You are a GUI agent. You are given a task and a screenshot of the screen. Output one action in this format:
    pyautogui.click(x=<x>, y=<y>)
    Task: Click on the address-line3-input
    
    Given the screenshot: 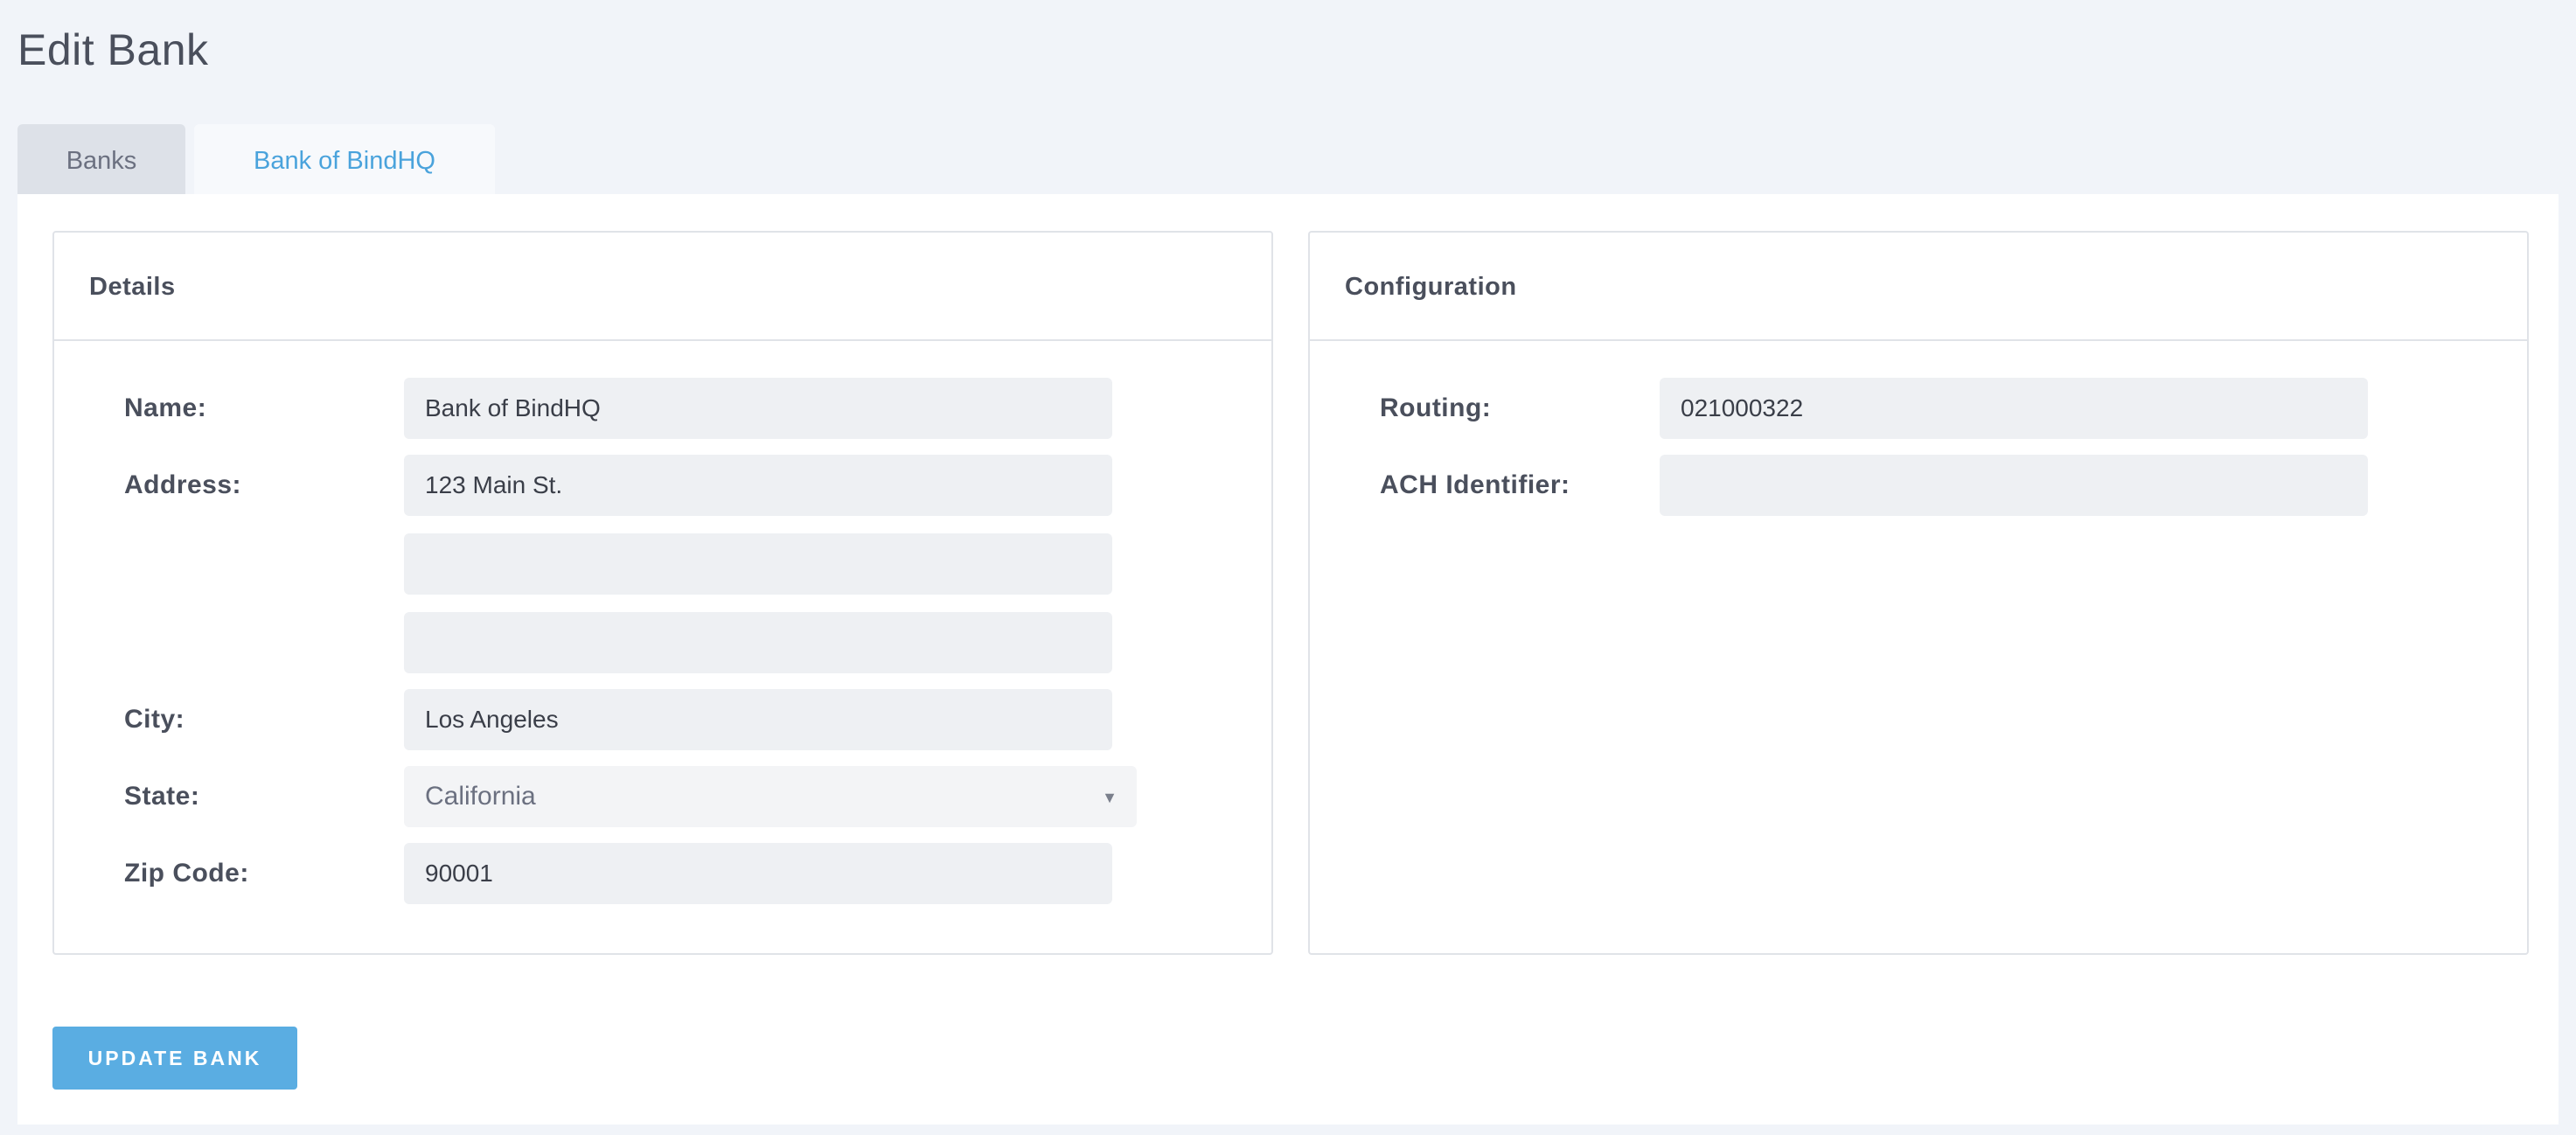 What is the action you would take?
    pyautogui.click(x=758, y=643)
    